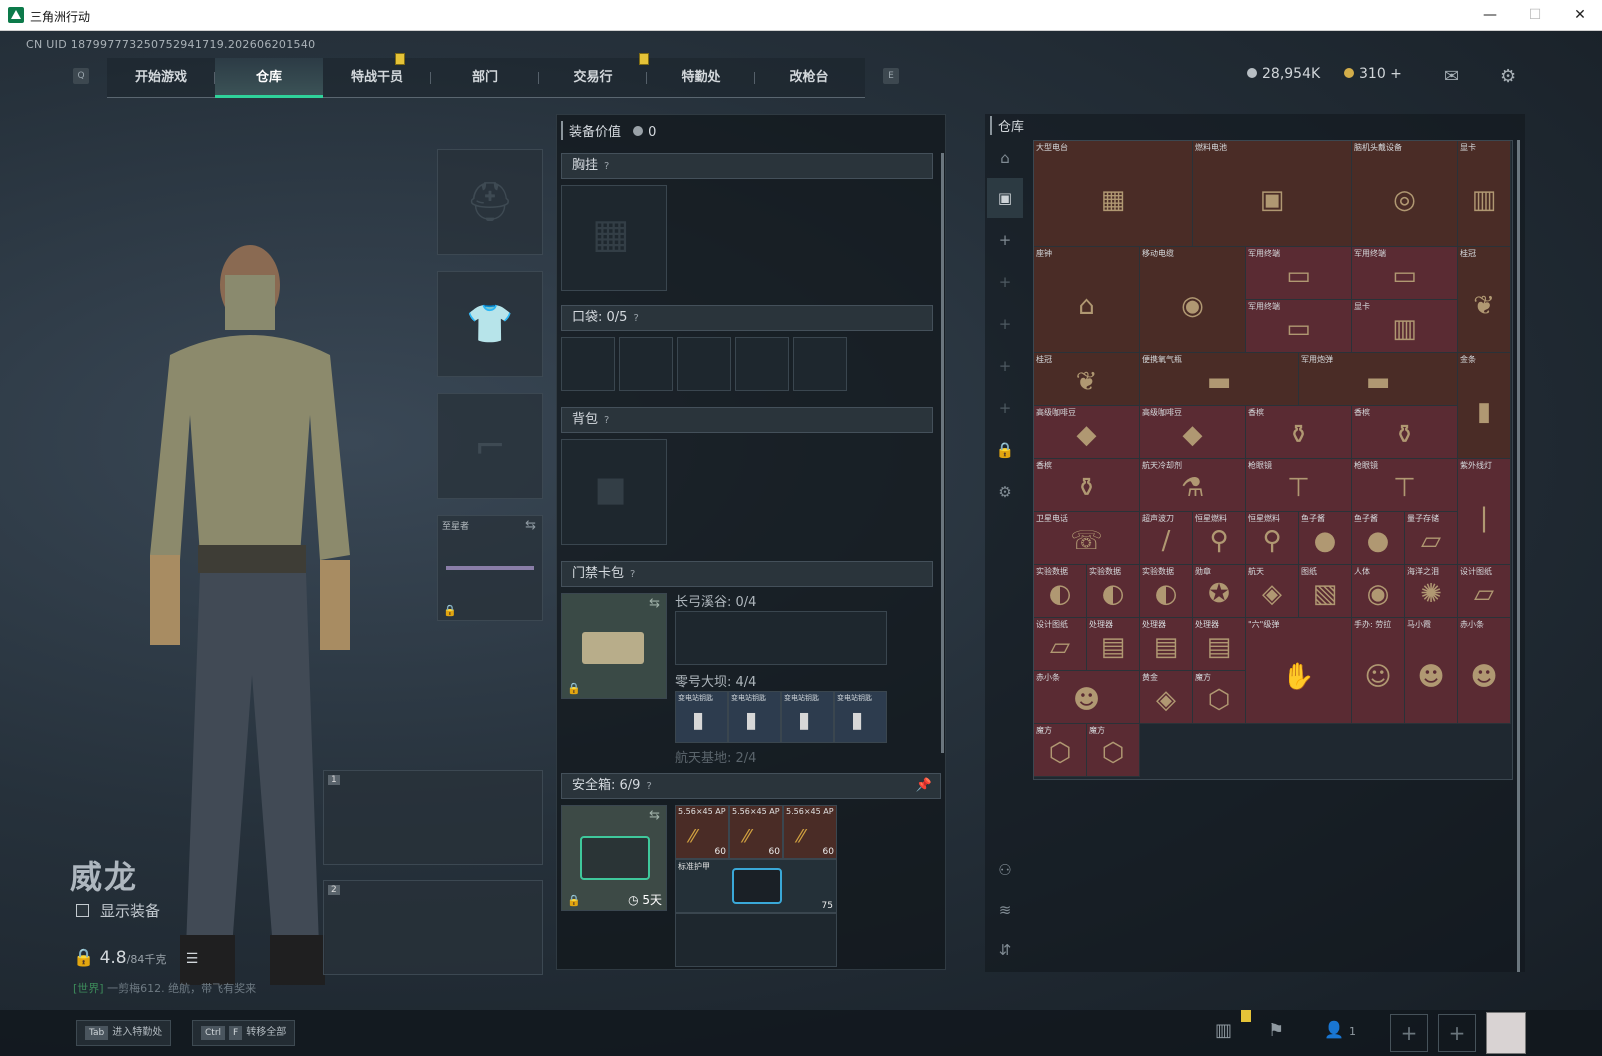 Image resolution: width=1602 pixels, height=1056 pixels. Describe the element at coordinates (490, 324) in the screenshot. I see `armor-slot: 👕` at that location.